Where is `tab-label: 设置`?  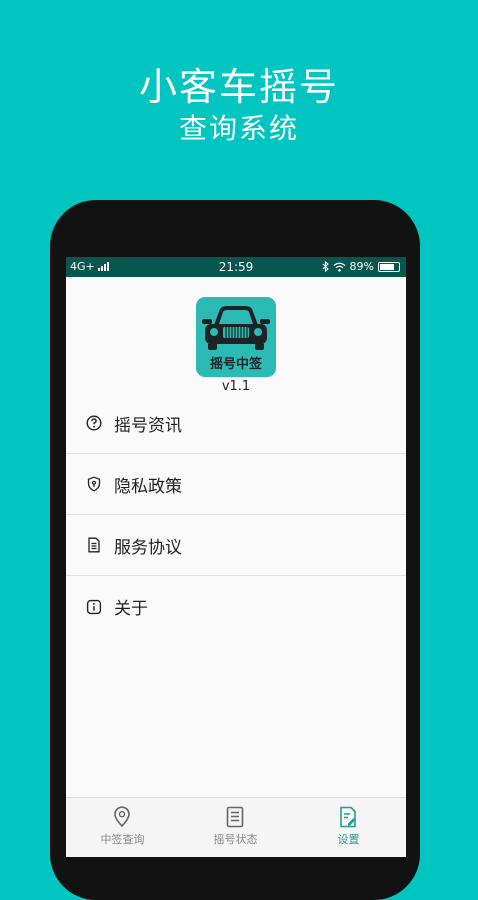
tab-label: 设置 is located at coordinates (348, 839).